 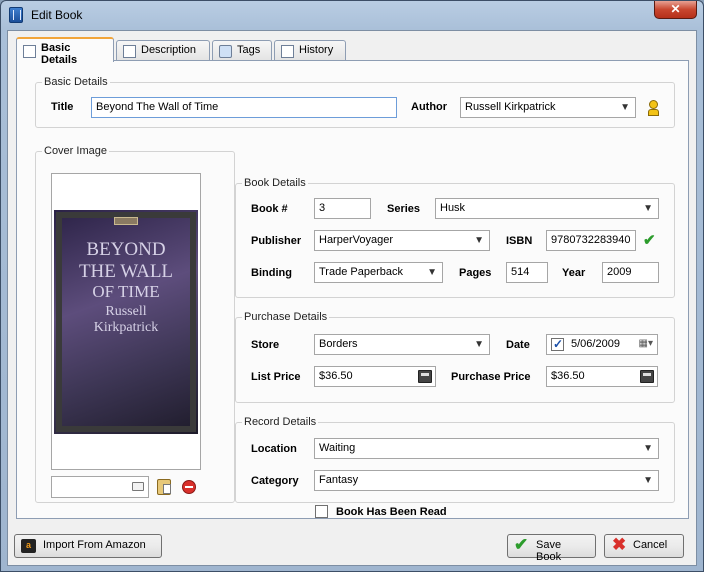 I want to click on tab-history: History, so click(x=310, y=50).